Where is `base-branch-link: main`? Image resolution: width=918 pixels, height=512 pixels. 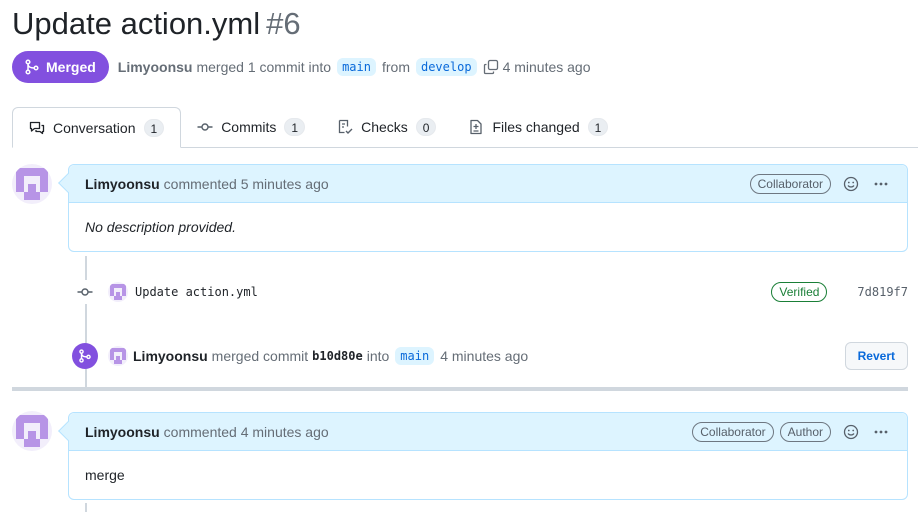
base-branch-link: main is located at coordinates (356, 67).